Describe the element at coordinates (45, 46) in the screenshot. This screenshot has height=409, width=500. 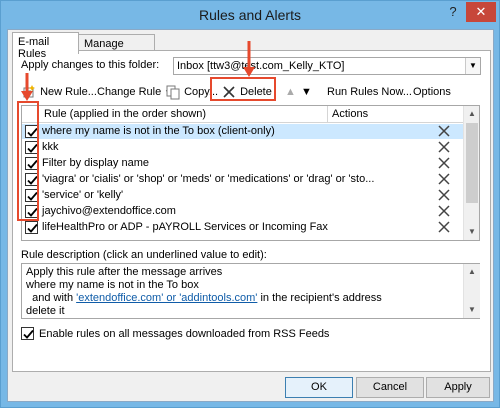
I see `tab-email-rules: E-mail Rules` at that location.